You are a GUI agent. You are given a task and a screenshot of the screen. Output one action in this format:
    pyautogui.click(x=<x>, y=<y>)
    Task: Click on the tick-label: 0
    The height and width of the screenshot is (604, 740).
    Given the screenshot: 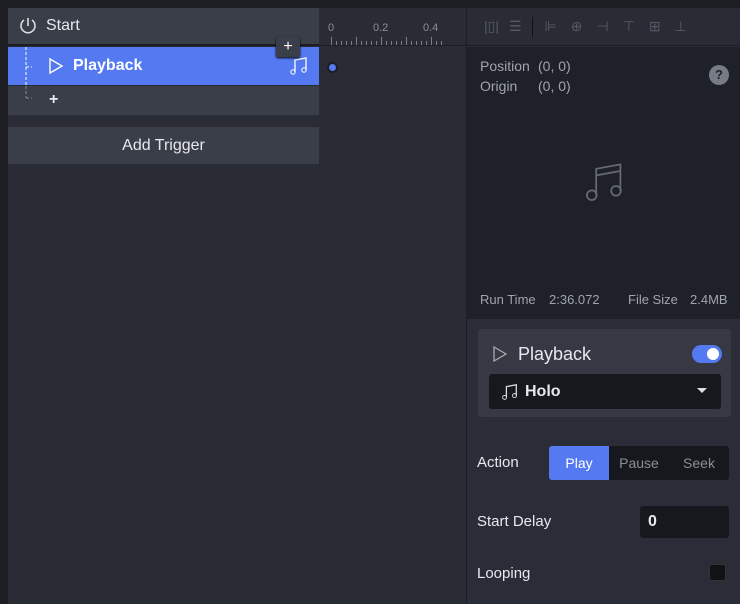 What is the action you would take?
    pyautogui.click(x=331, y=28)
    